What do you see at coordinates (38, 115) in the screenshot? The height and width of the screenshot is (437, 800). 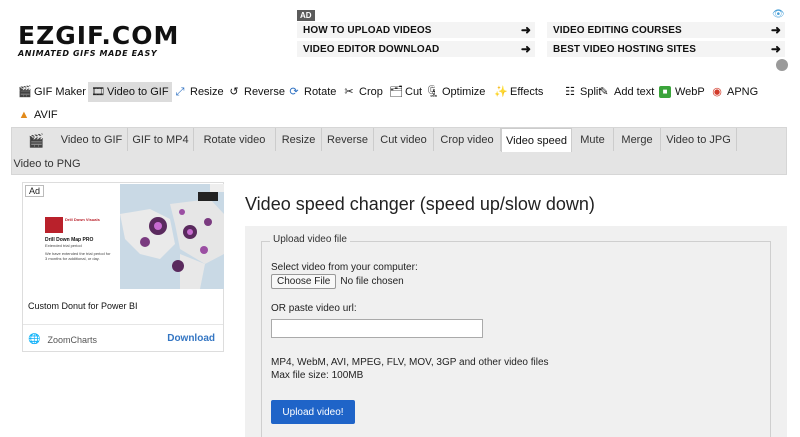 I see `tool-avif: ▲ AVIF` at bounding box center [38, 115].